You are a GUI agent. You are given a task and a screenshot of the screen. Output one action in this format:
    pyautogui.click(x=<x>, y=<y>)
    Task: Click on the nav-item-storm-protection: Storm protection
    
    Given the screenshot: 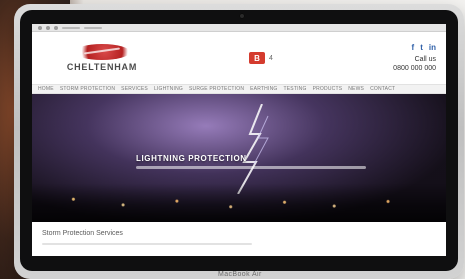 What is the action you would take?
    pyautogui.click(x=87, y=89)
    